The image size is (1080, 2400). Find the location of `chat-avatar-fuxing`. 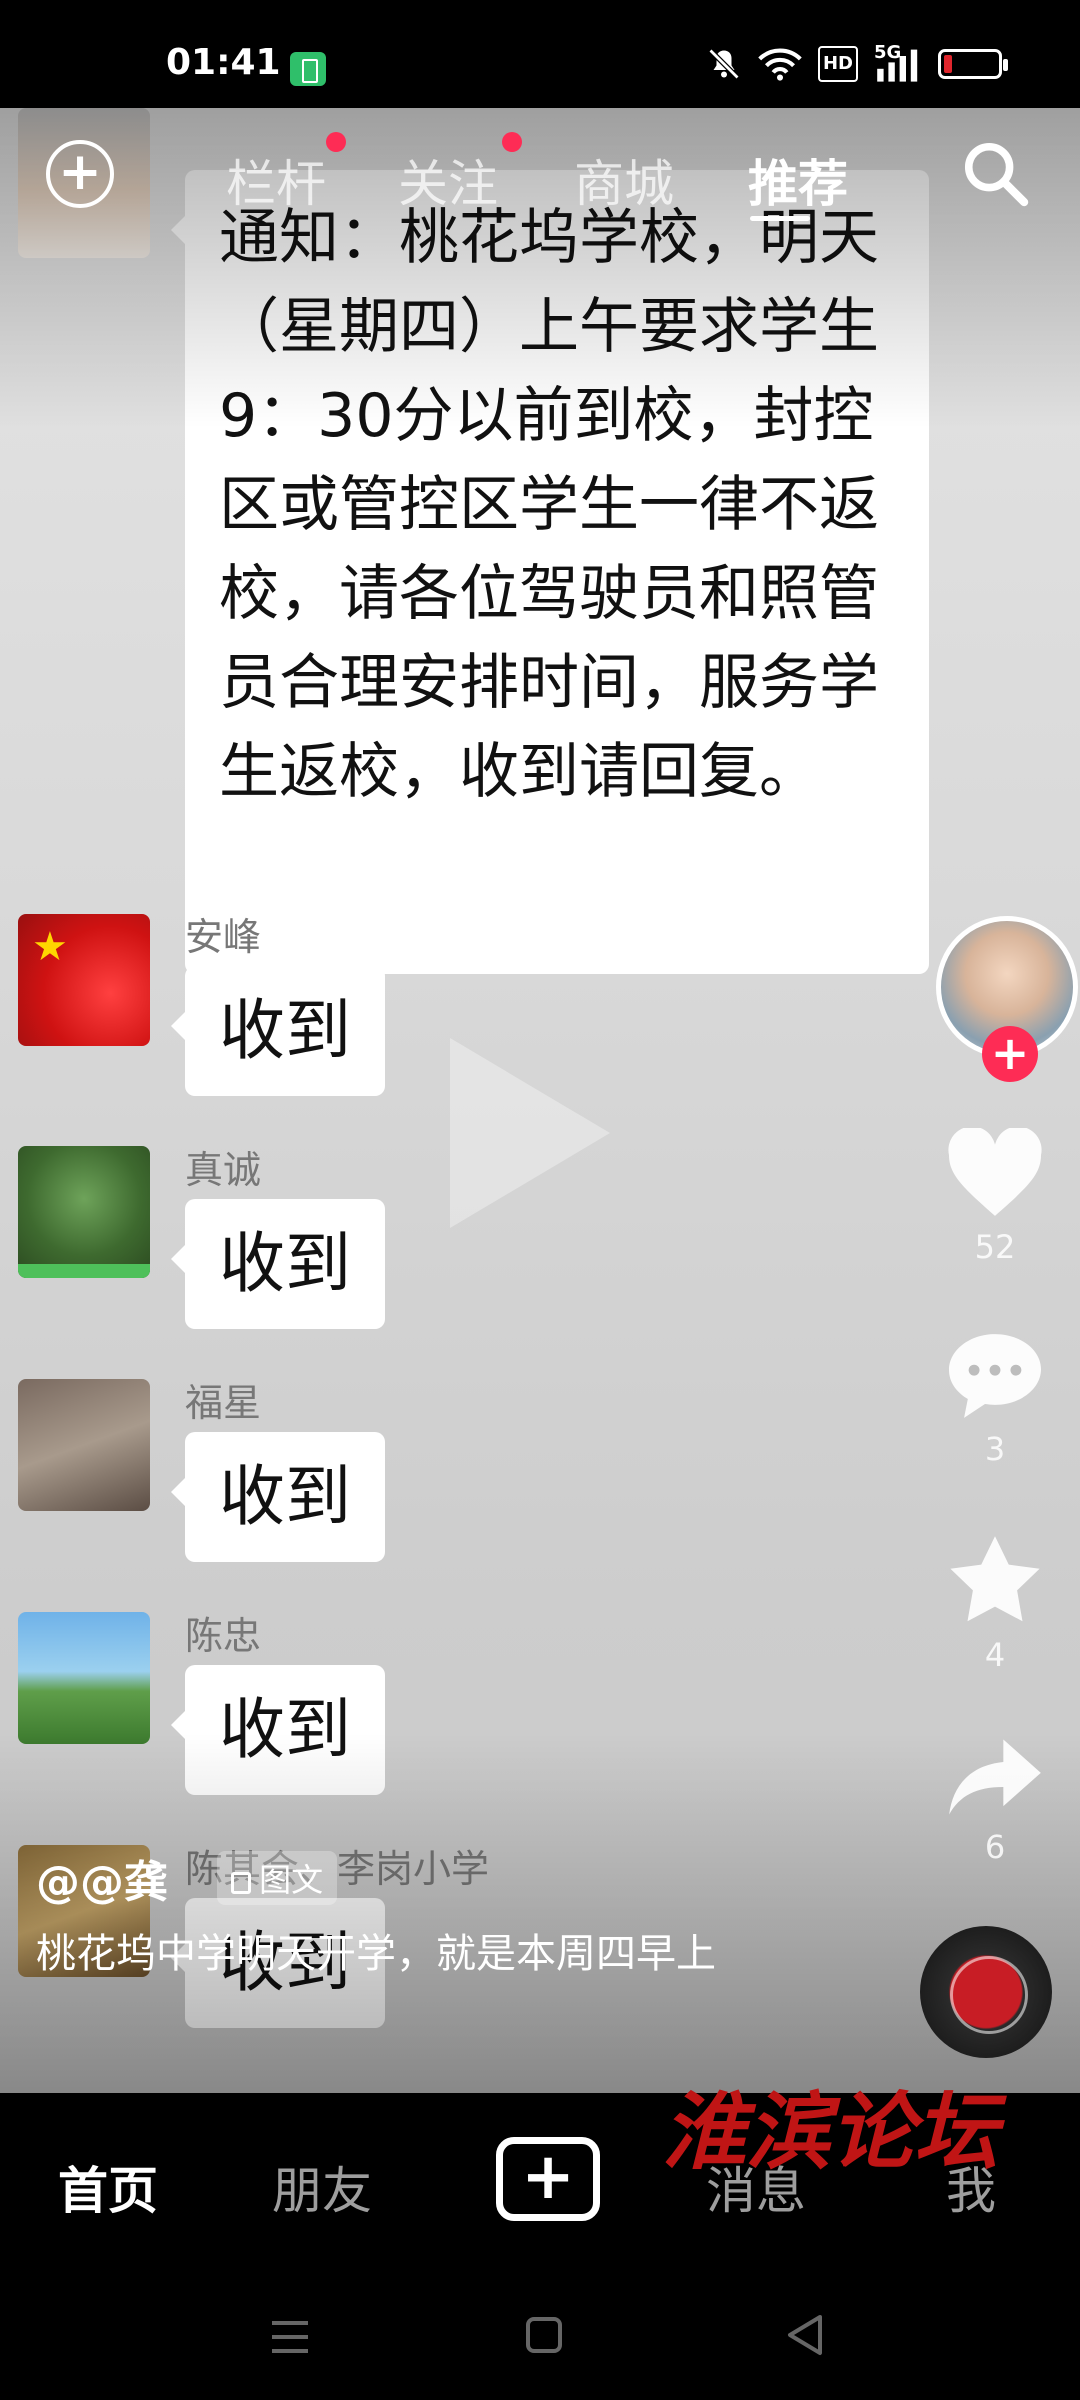

chat-avatar-fuxing is located at coordinates (84, 1445).